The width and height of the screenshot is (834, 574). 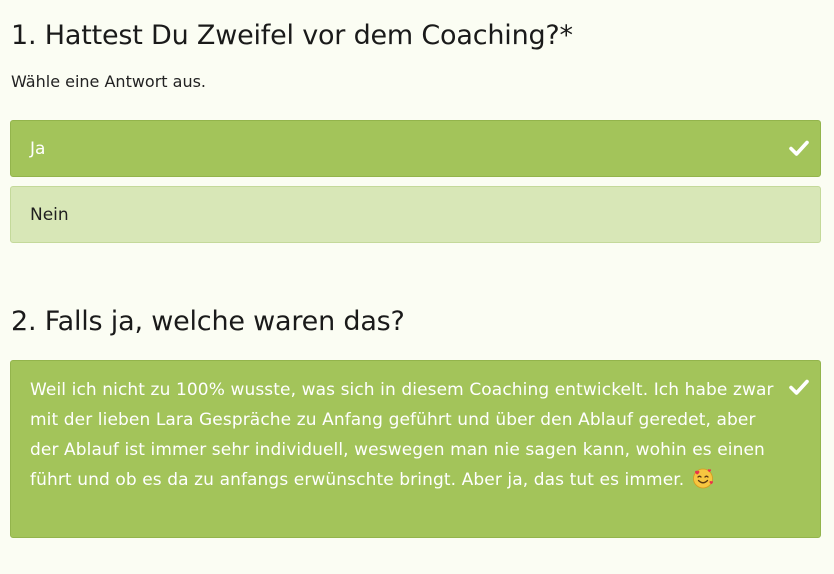 What do you see at coordinates (38, 149) in the screenshot?
I see `option-ja-label: Ja` at bounding box center [38, 149].